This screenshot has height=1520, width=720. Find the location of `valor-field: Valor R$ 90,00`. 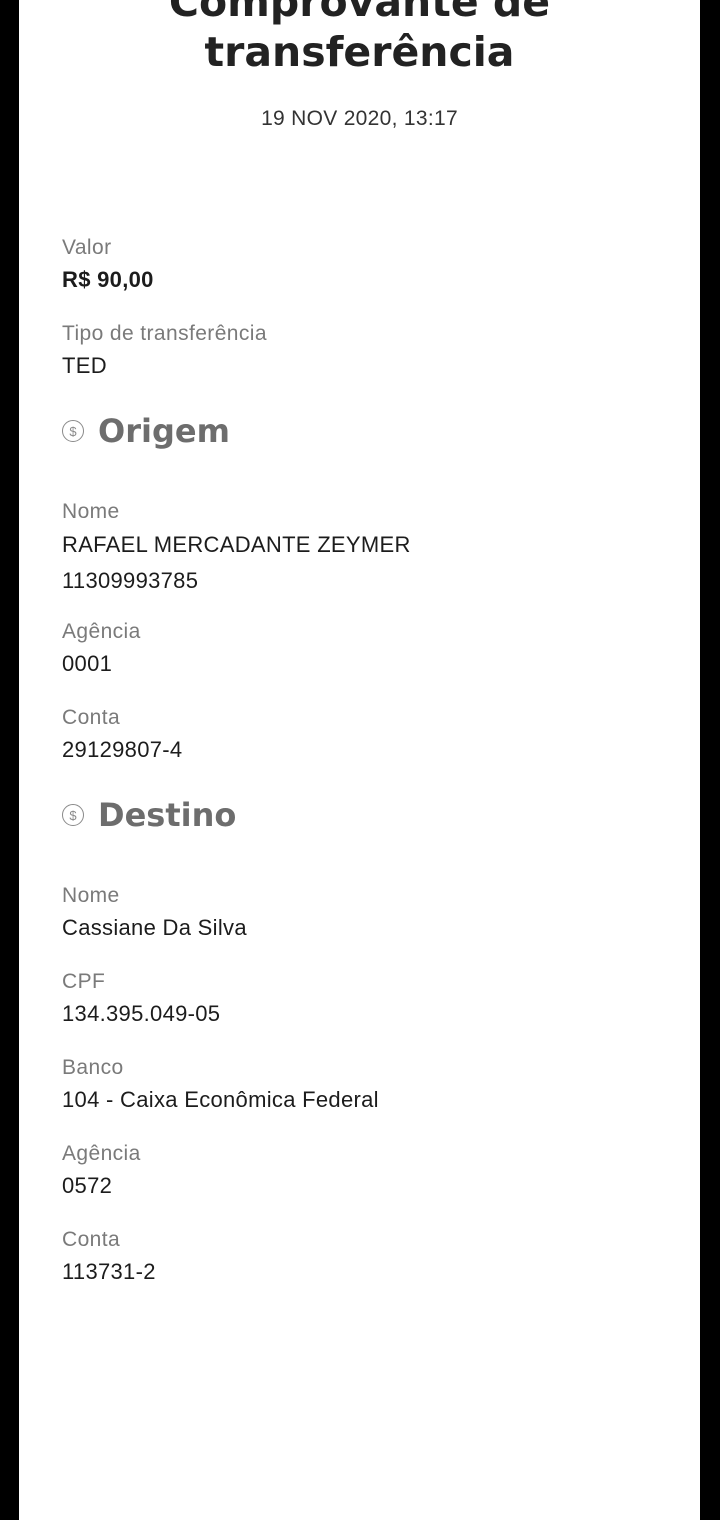

valor-field: Valor R$ 90,00 is located at coordinates (372, 267).